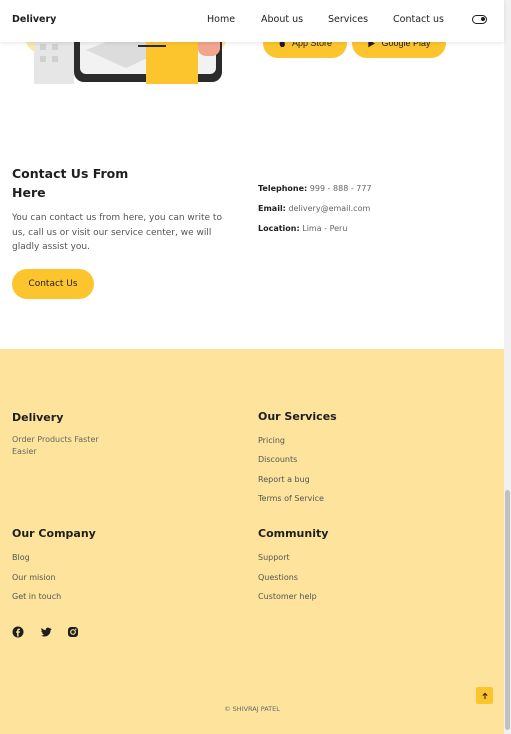  Describe the element at coordinates (277, 459) in the screenshot. I see `footer-link-discounts: Discounts` at that location.